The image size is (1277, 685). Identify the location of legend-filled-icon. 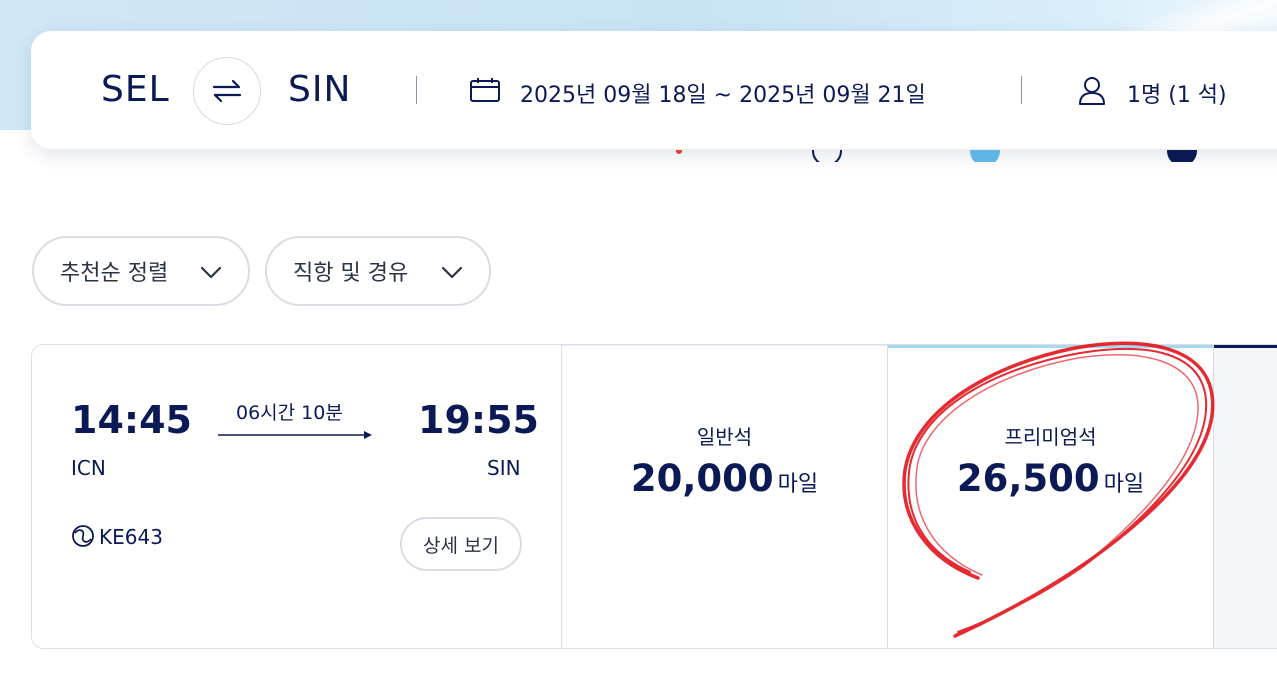
(1182, 156).